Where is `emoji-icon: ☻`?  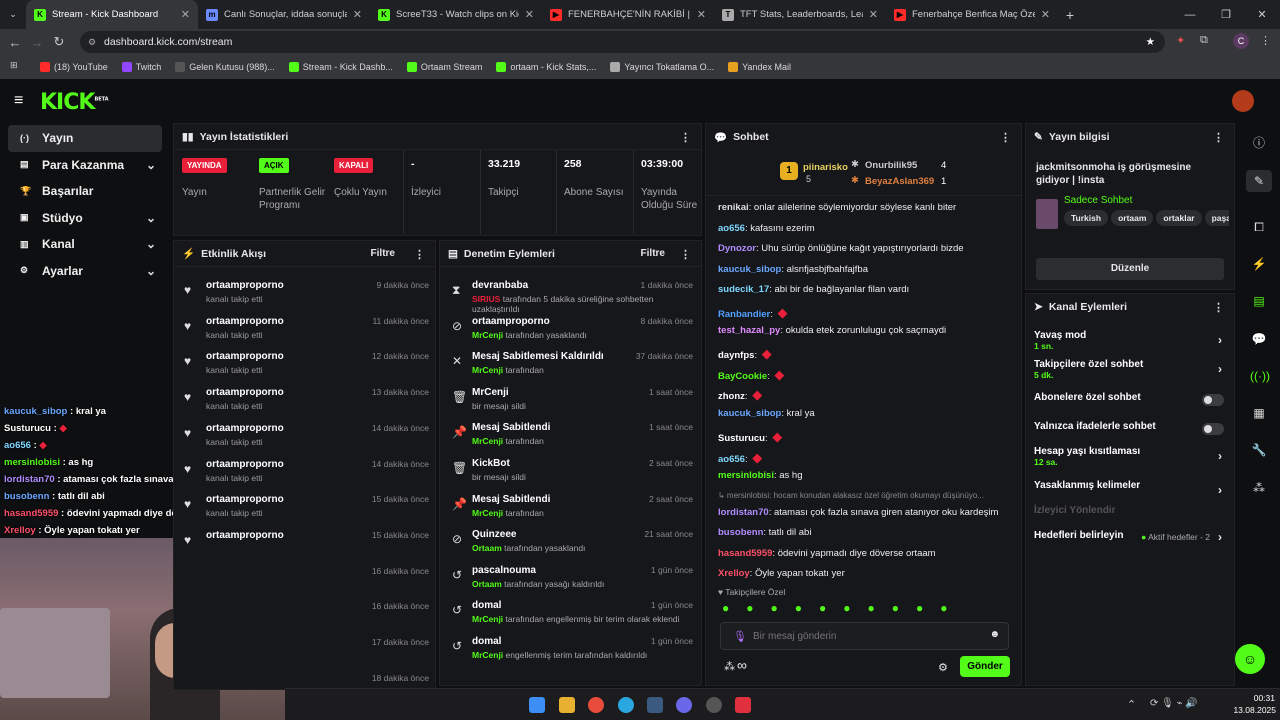 emoji-icon: ☻ is located at coordinates (994, 634).